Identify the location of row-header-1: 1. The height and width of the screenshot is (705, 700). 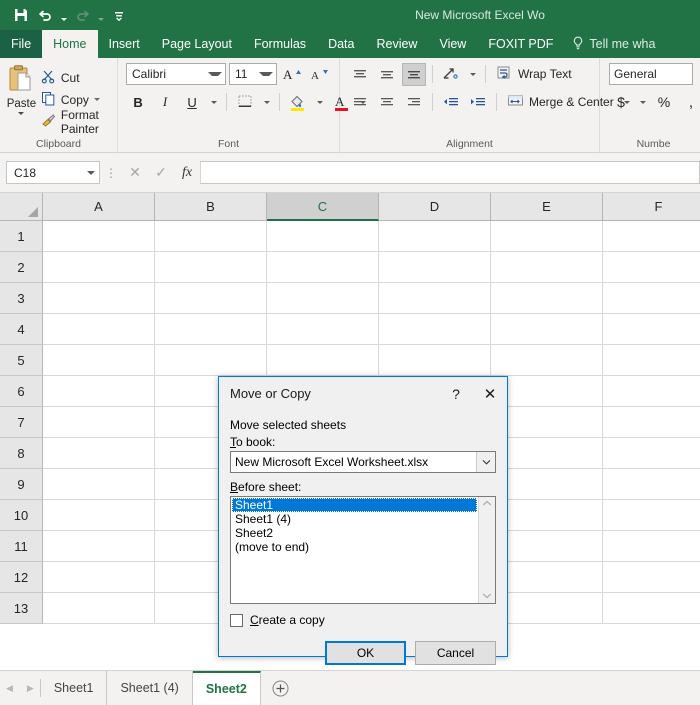
(21, 236).